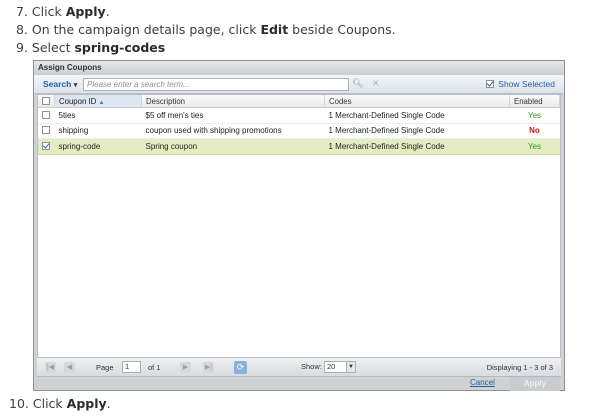 The height and width of the screenshot is (416, 595). What do you see at coordinates (233, 131) in the screenshot?
I see `description-cell: coupon used with shipping promotions` at bounding box center [233, 131].